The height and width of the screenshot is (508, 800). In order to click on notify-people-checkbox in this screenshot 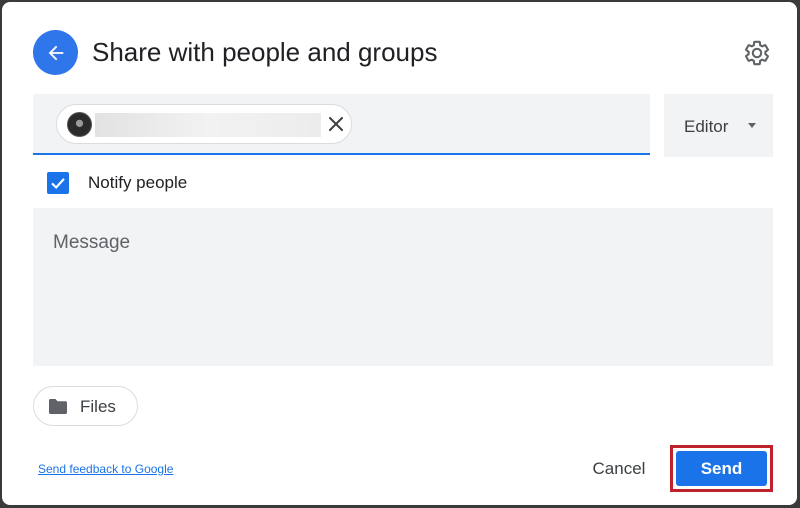, I will do `click(58, 183)`.